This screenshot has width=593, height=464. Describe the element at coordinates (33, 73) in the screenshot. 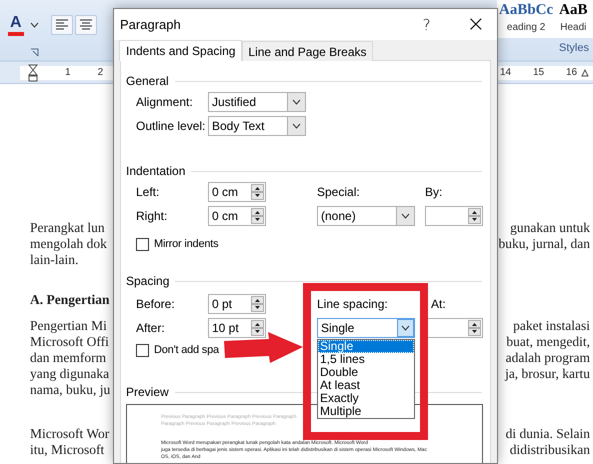

I see `indent-marker-icon` at that location.